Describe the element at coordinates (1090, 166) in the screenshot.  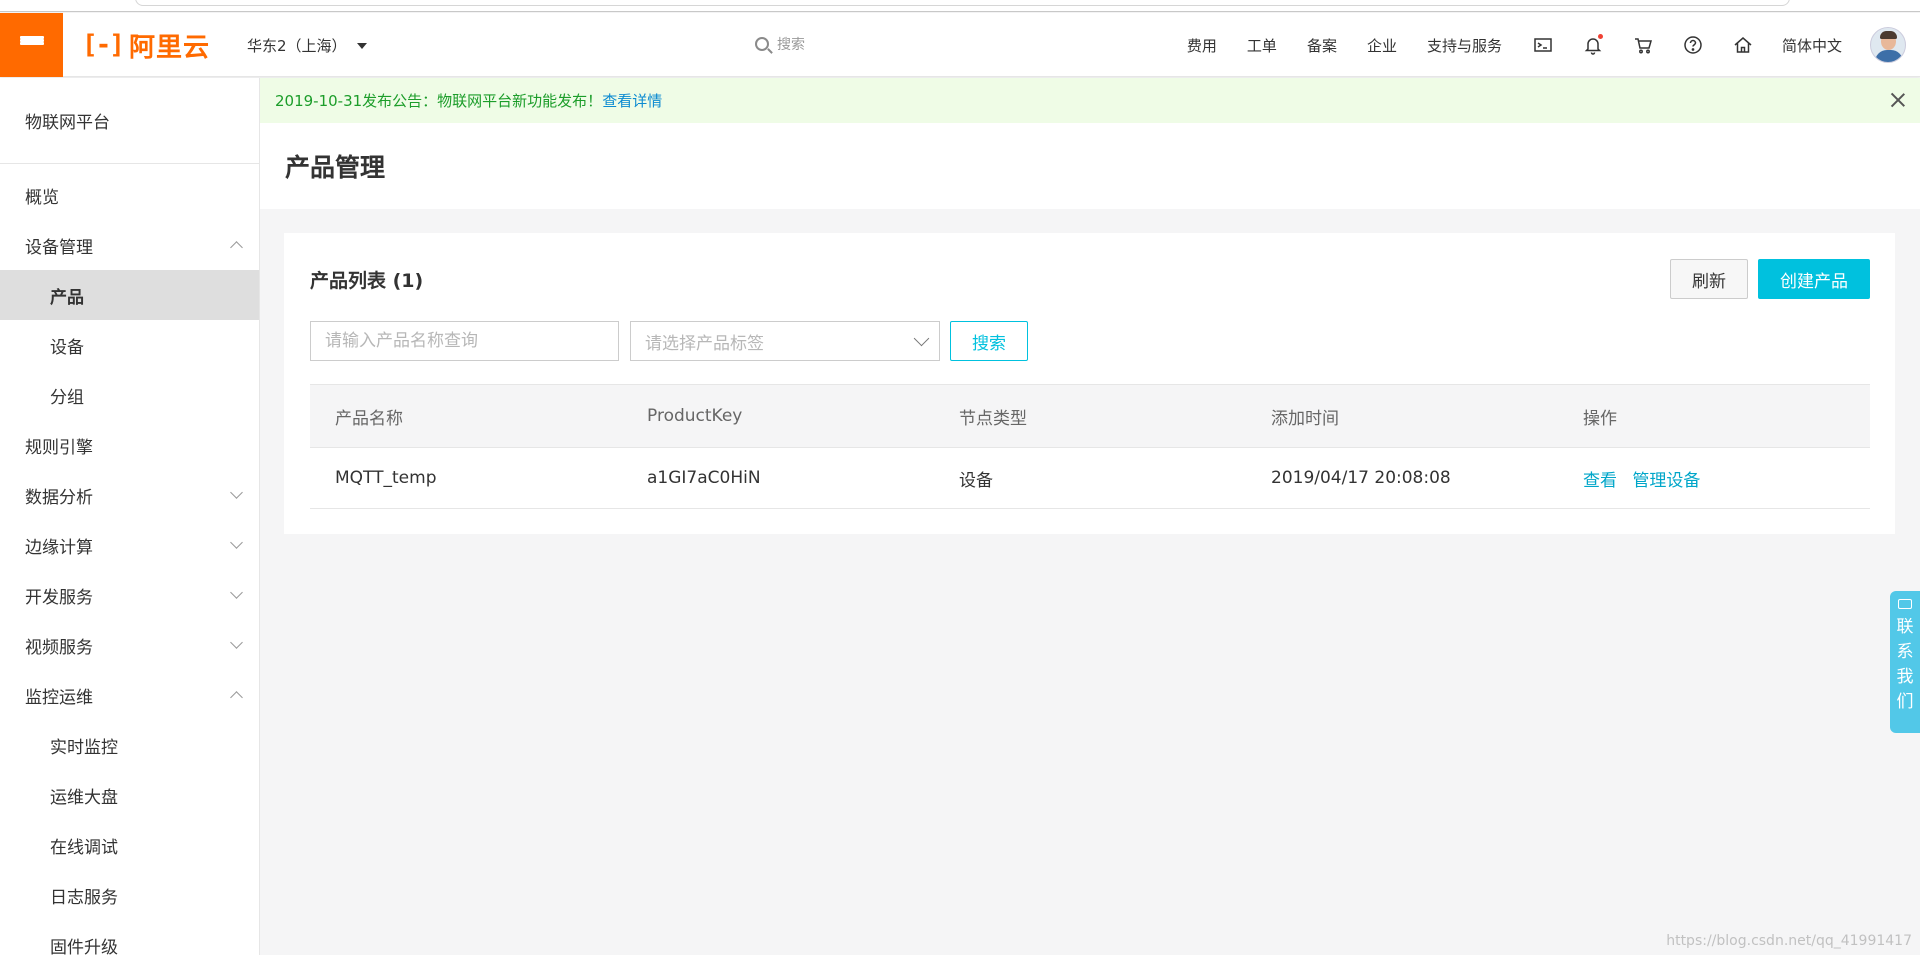
I see `page-header: 产品管理` at that location.